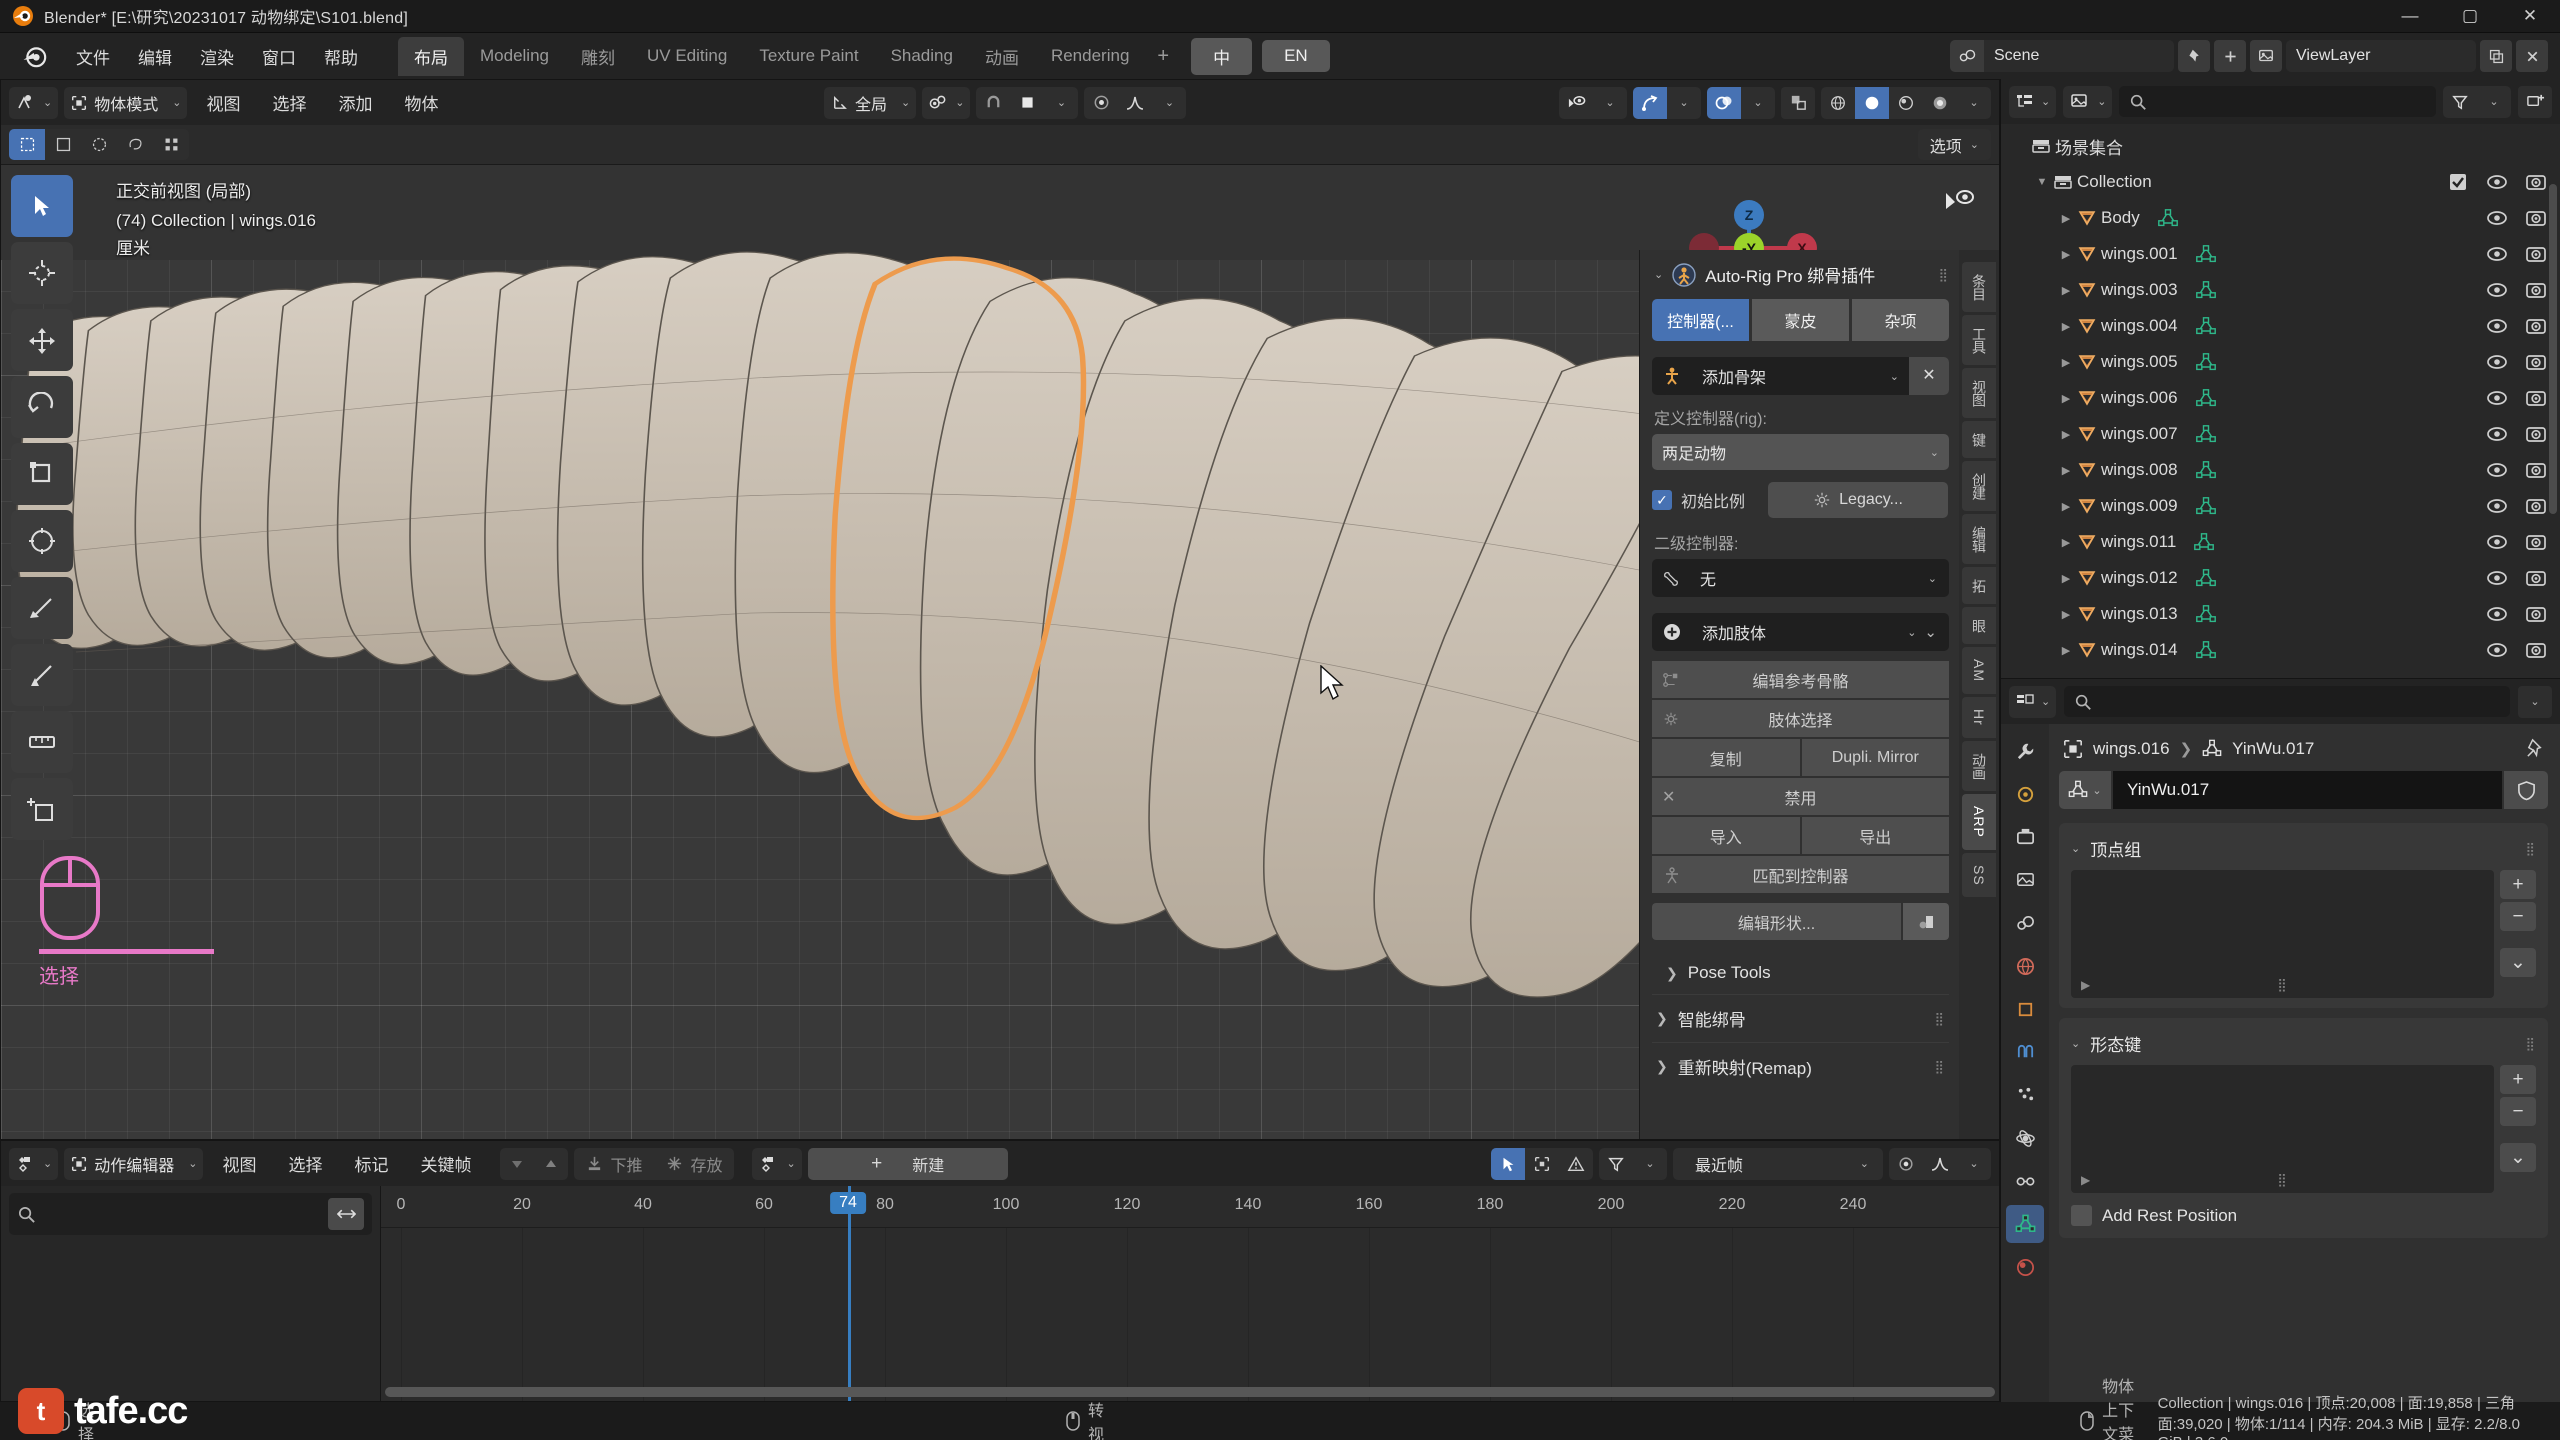 This screenshot has height=1440, width=2560. I want to click on outliner-row-wings-004: ▶ wings.004, so click(2280, 326).